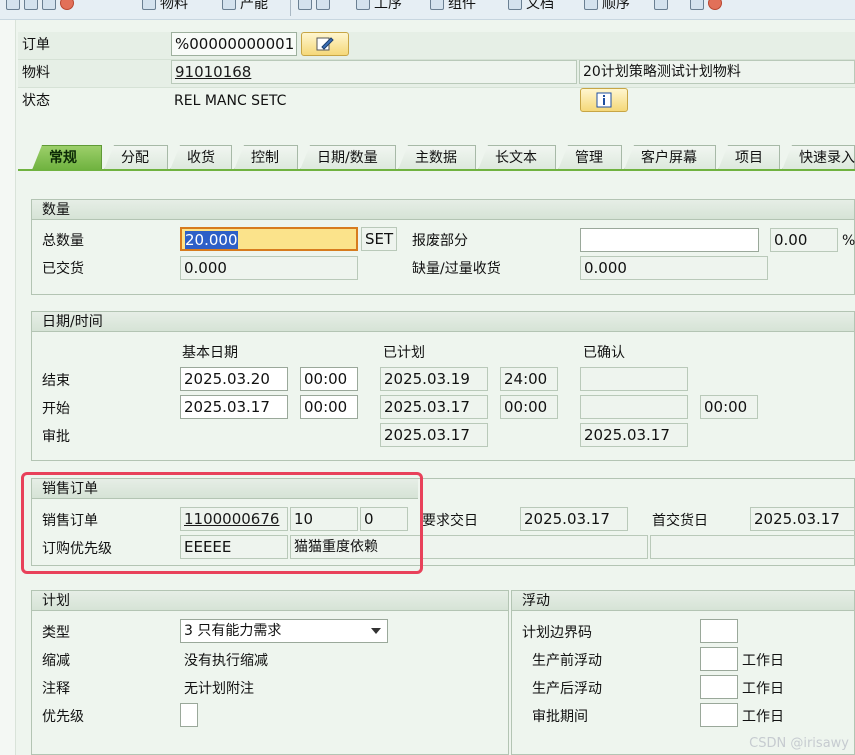 The height and width of the screenshot is (755, 855). I want to click on scrap-label: 报废部分, so click(440, 241).